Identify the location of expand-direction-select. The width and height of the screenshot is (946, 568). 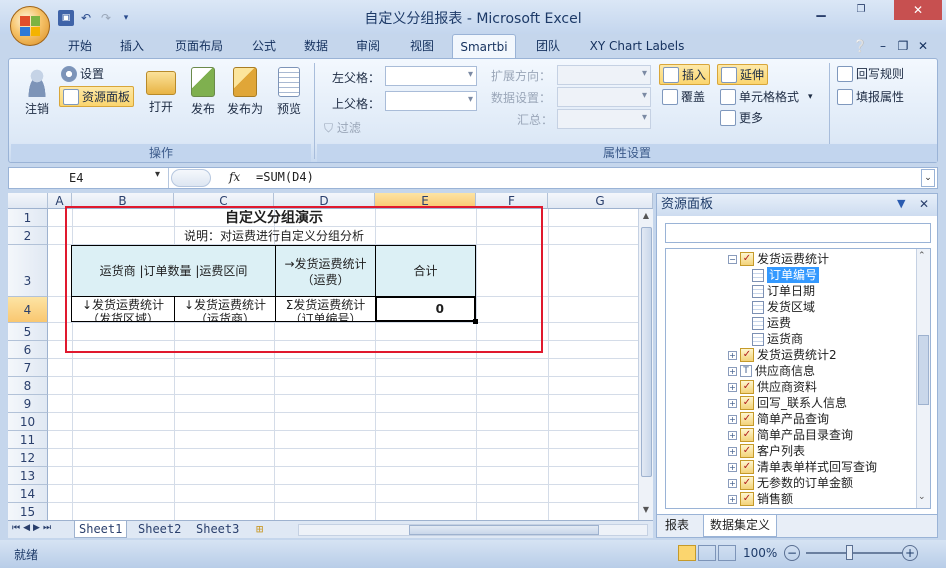
(604, 75).